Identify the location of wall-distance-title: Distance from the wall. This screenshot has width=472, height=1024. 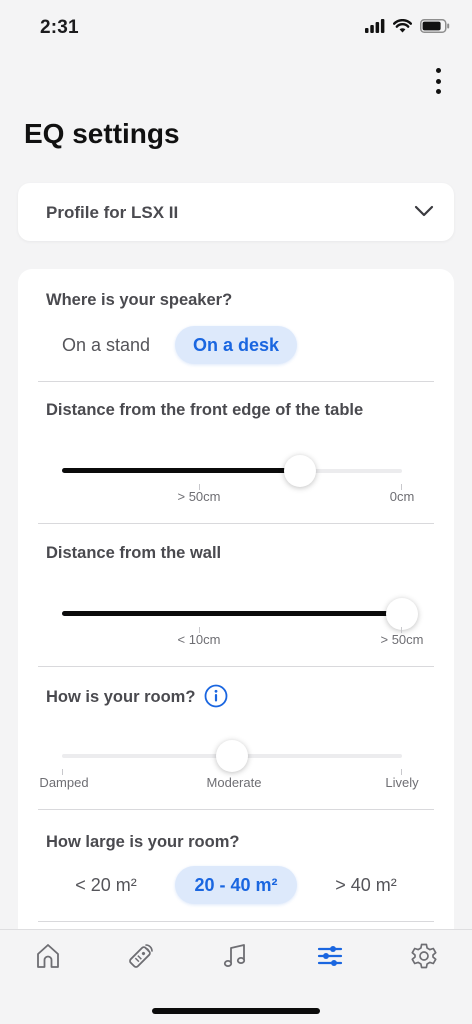
(134, 553).